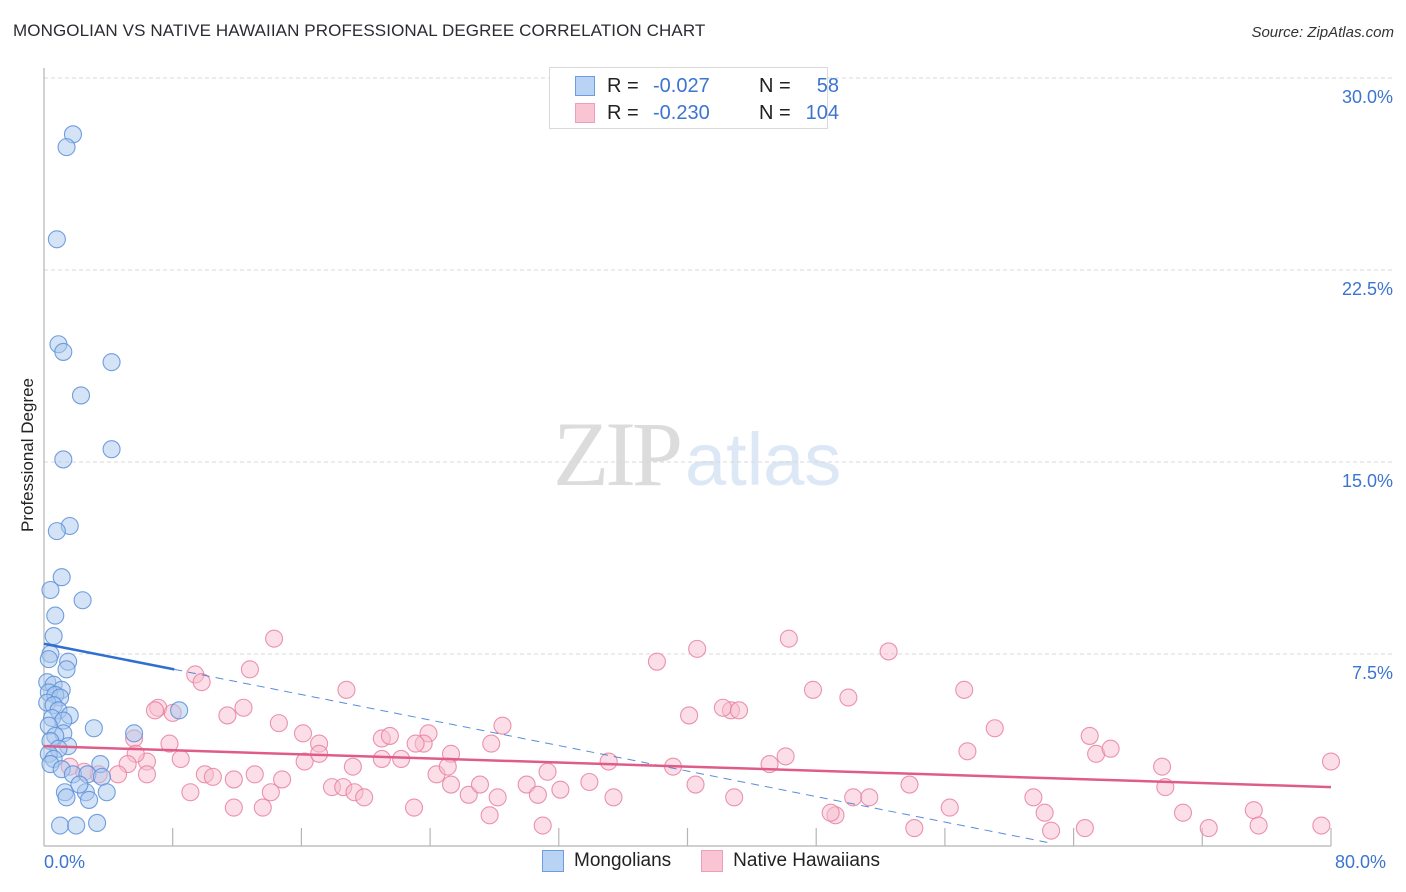  What do you see at coordinates (585, 86) in the screenshot?
I see `mongolians-swatch` at bounding box center [585, 86].